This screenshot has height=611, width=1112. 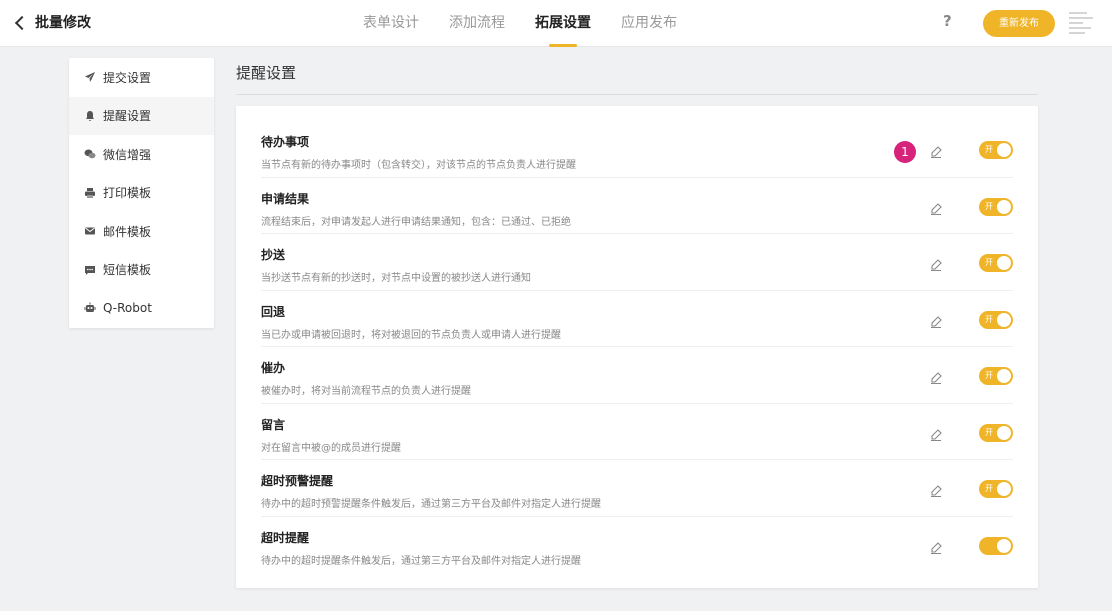 What do you see at coordinates (273, 311) in the screenshot?
I see `reminder-name: 回退` at bounding box center [273, 311].